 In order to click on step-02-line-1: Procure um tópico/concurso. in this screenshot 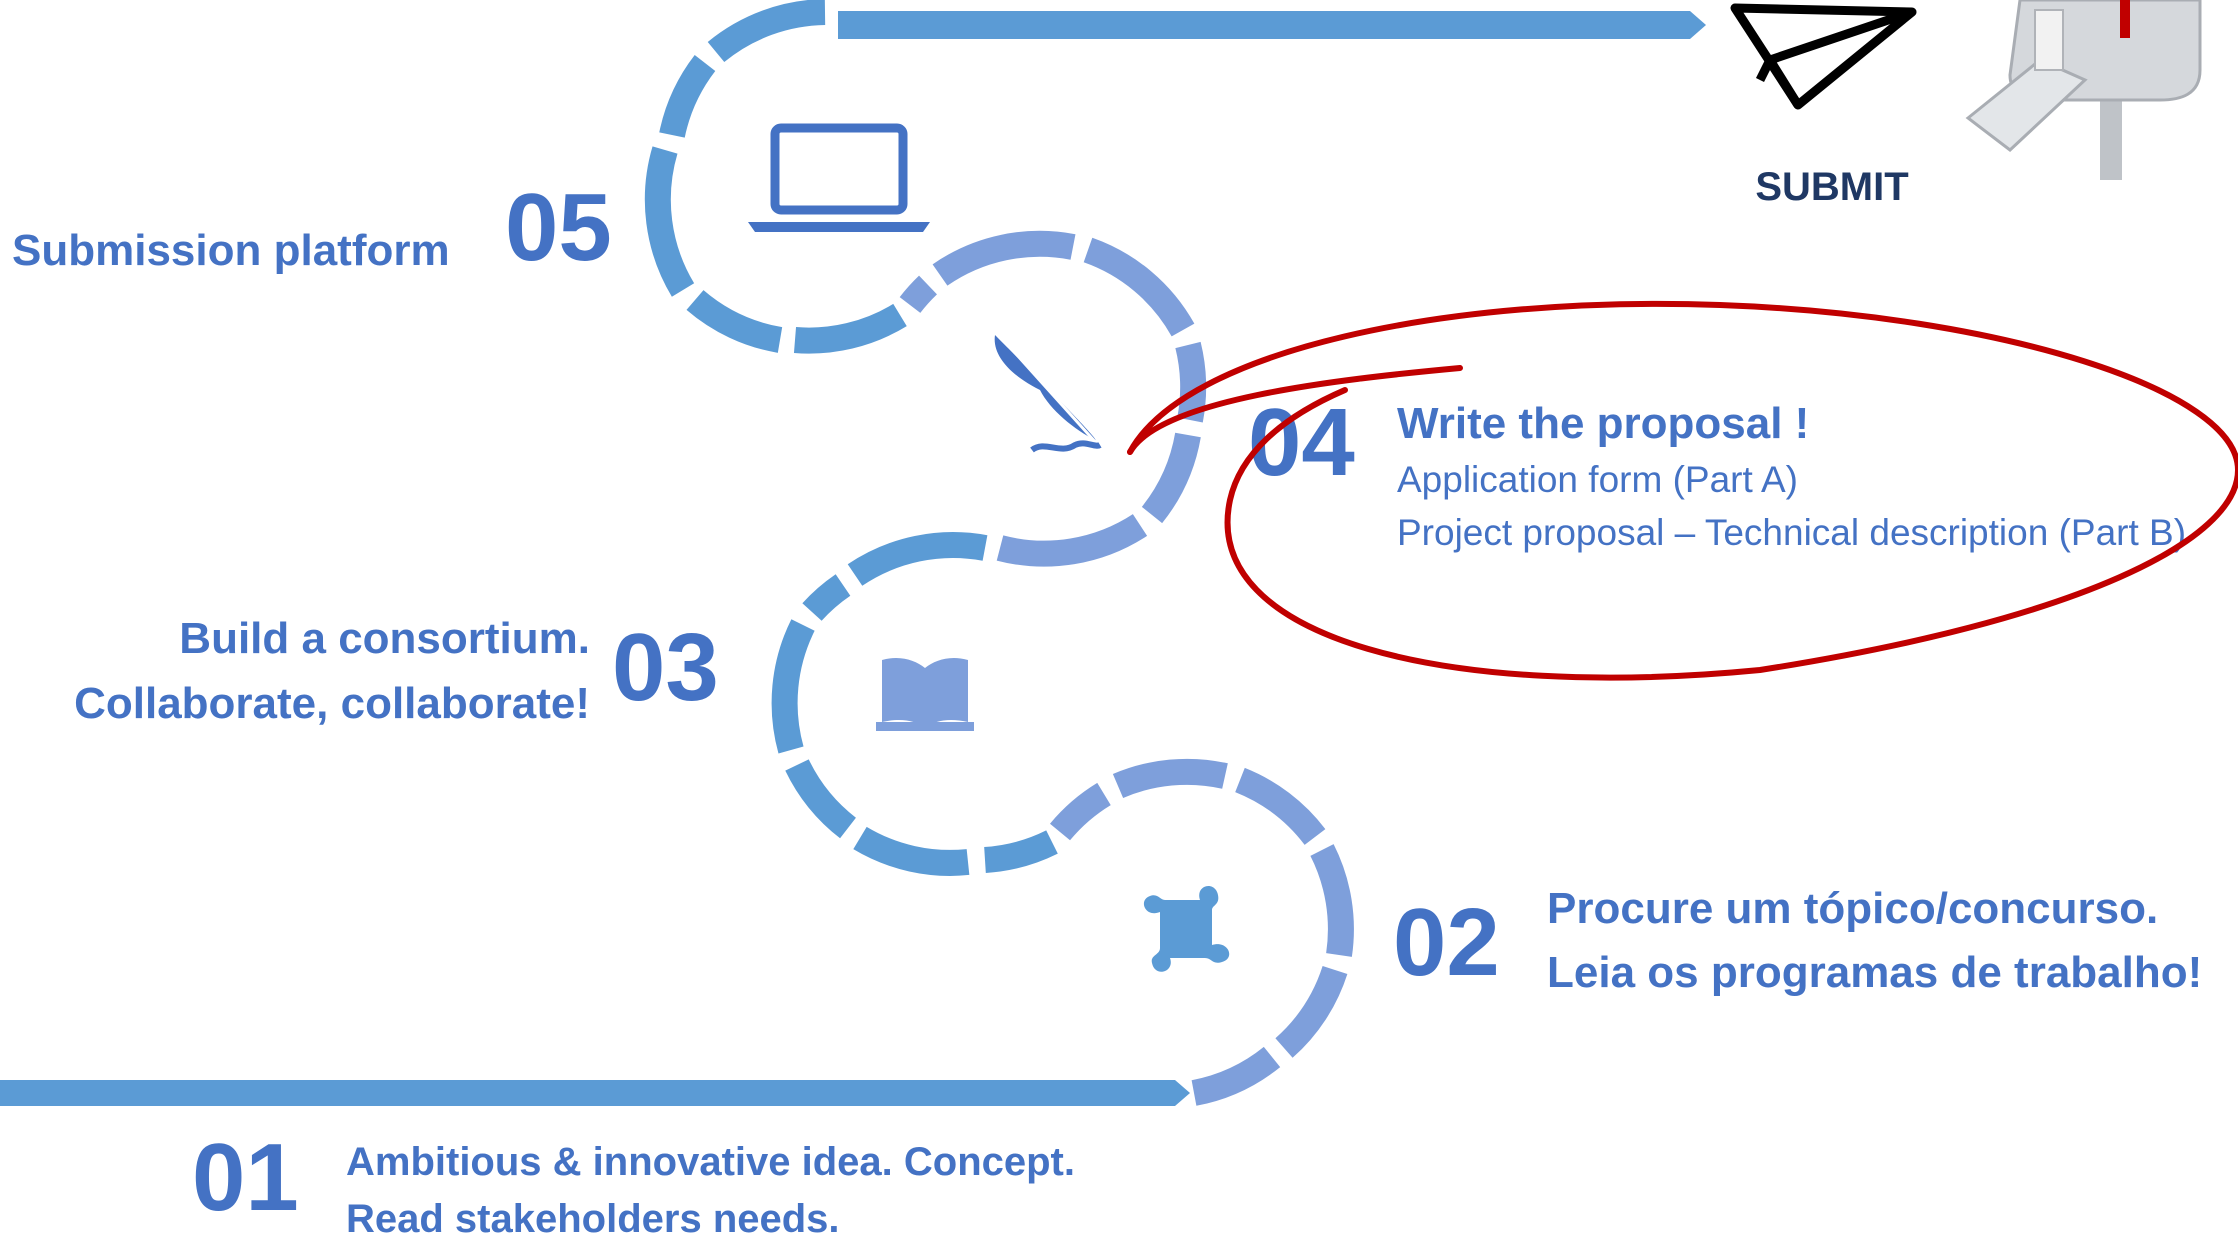, I will do `click(1852, 908)`.